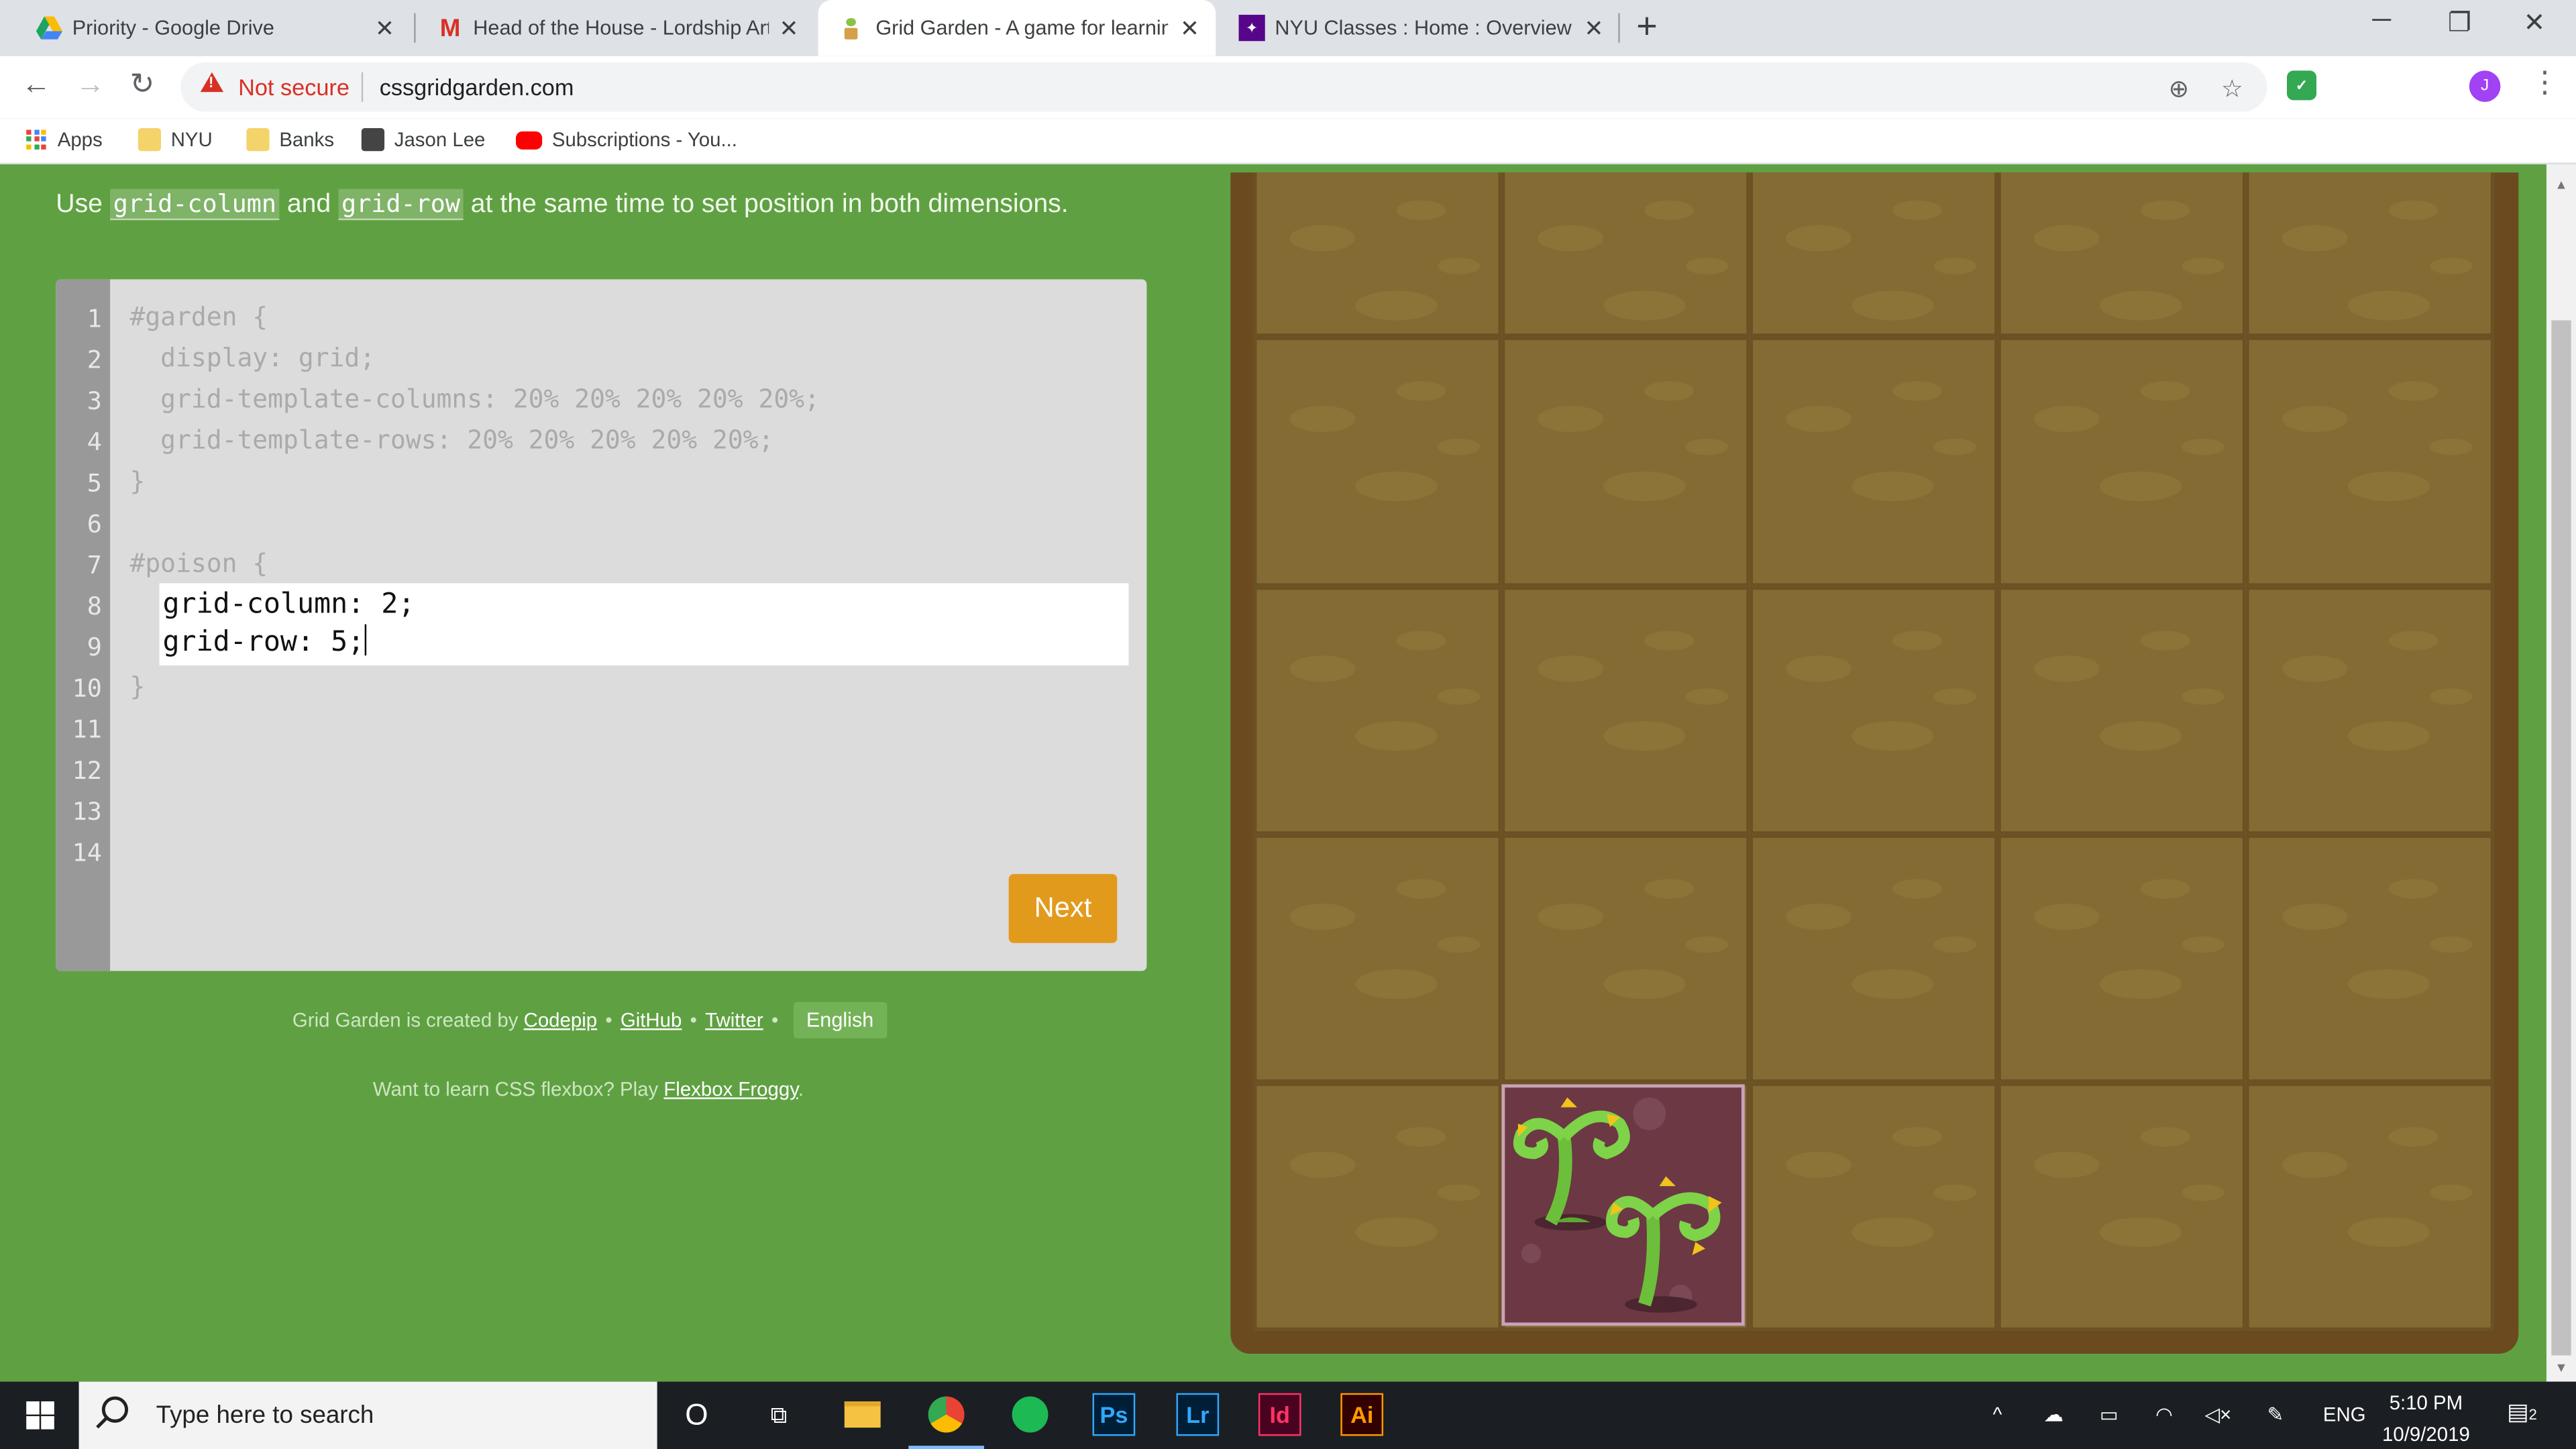 Image resolution: width=2576 pixels, height=1449 pixels. What do you see at coordinates (1198, 1414) in the screenshot?
I see `lightroom-icon: Lr` at bounding box center [1198, 1414].